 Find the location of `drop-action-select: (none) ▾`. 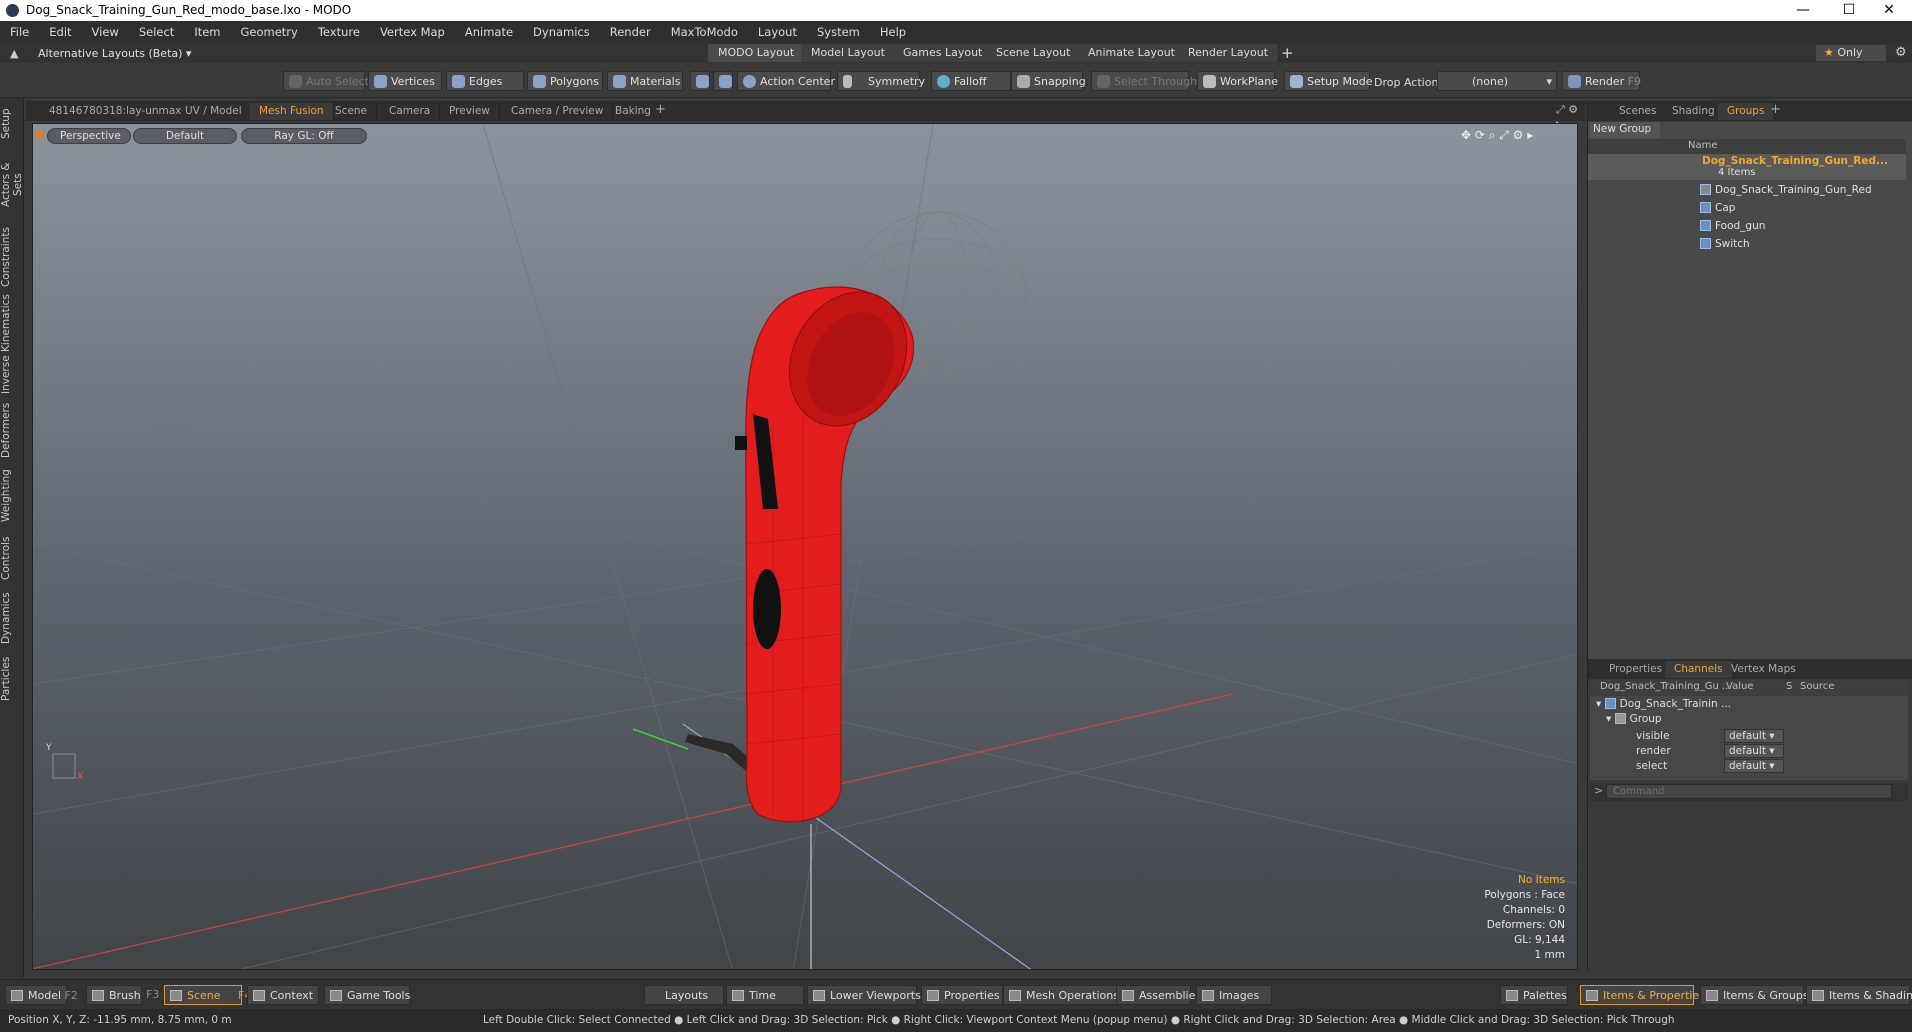

drop-action-select: (none) ▾ is located at coordinates (1497, 81).